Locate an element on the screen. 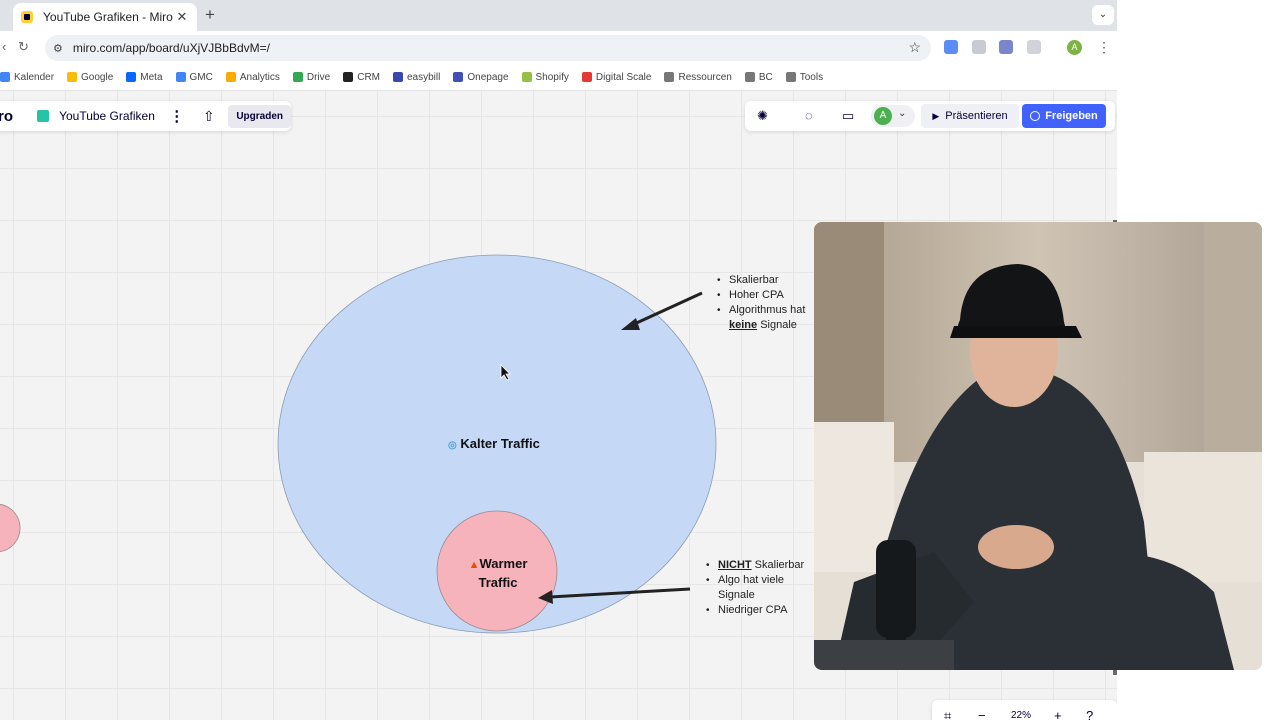 This screenshot has height=720, width=1280. cold-traffic-text: Kalter Traffic is located at coordinates (500, 443).